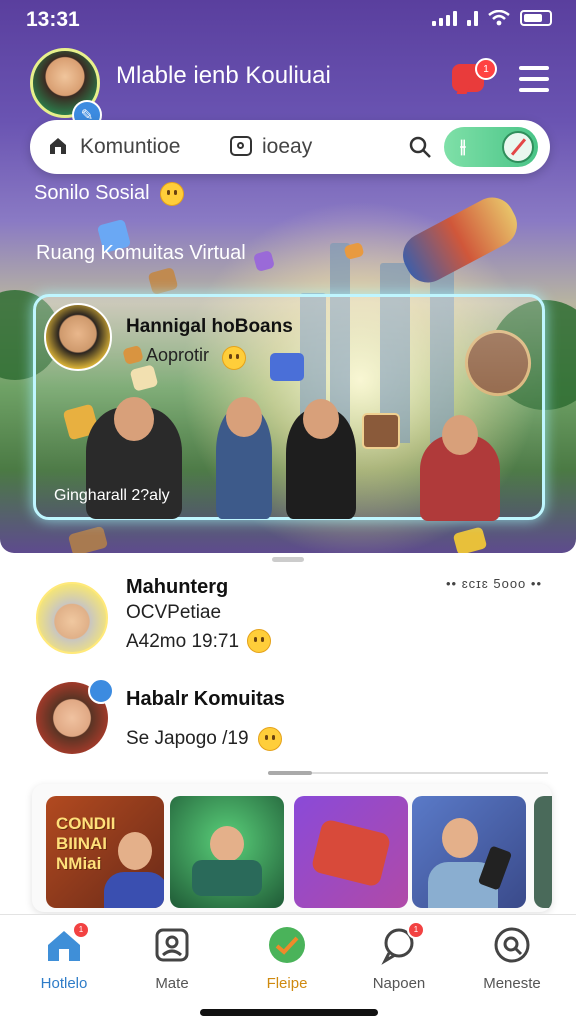  What do you see at coordinates (141, 253) in the screenshot?
I see `section-title: Ruang Komuitas Virtual` at bounding box center [141, 253].